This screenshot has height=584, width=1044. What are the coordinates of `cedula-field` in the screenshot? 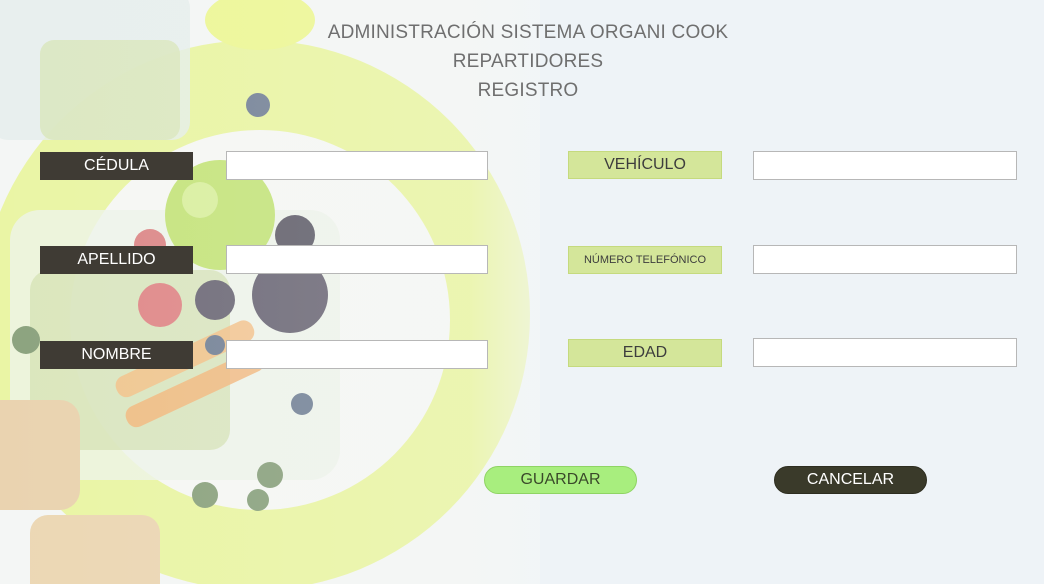 It's located at (357, 165).